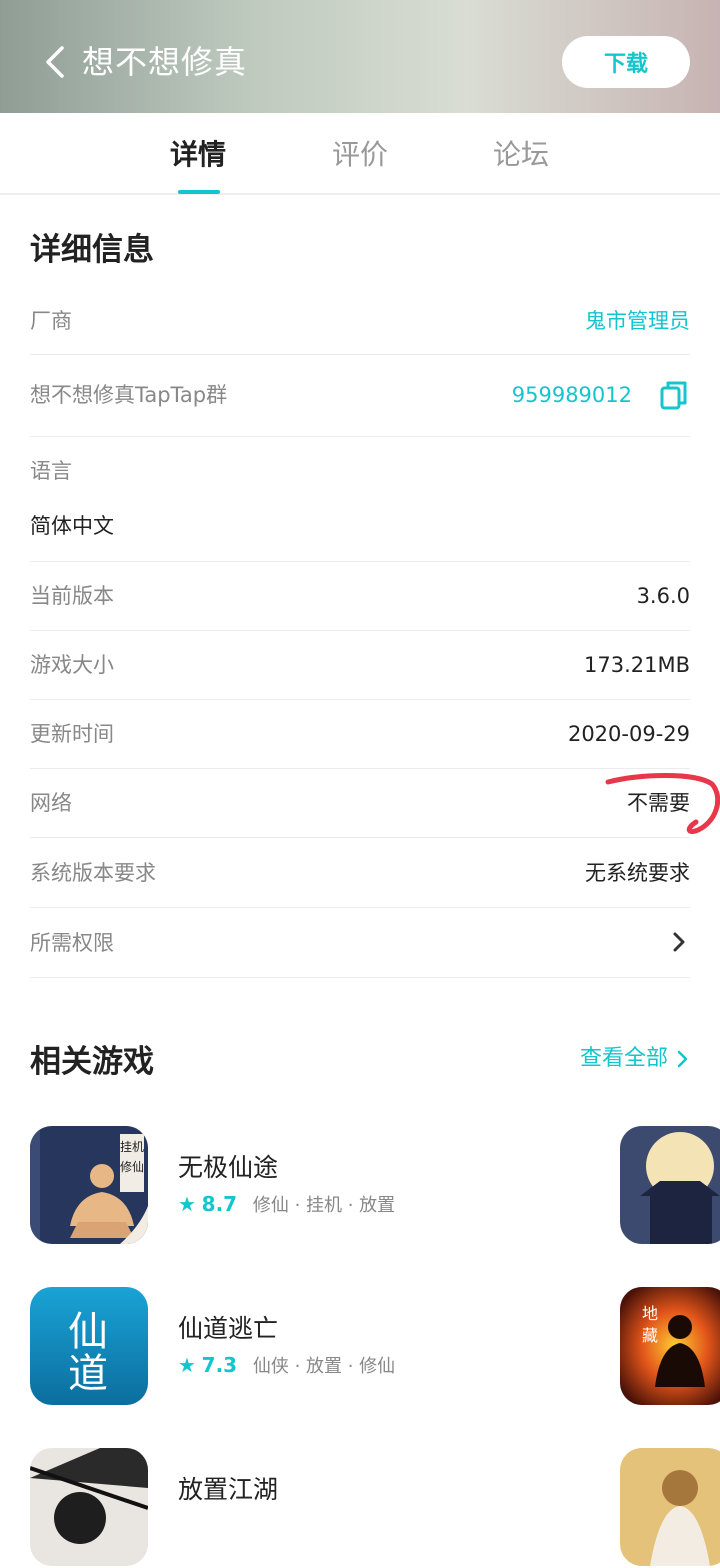  Describe the element at coordinates (129, 395) in the screenshot. I see `group-label: 想不想修真TapTap群` at that location.